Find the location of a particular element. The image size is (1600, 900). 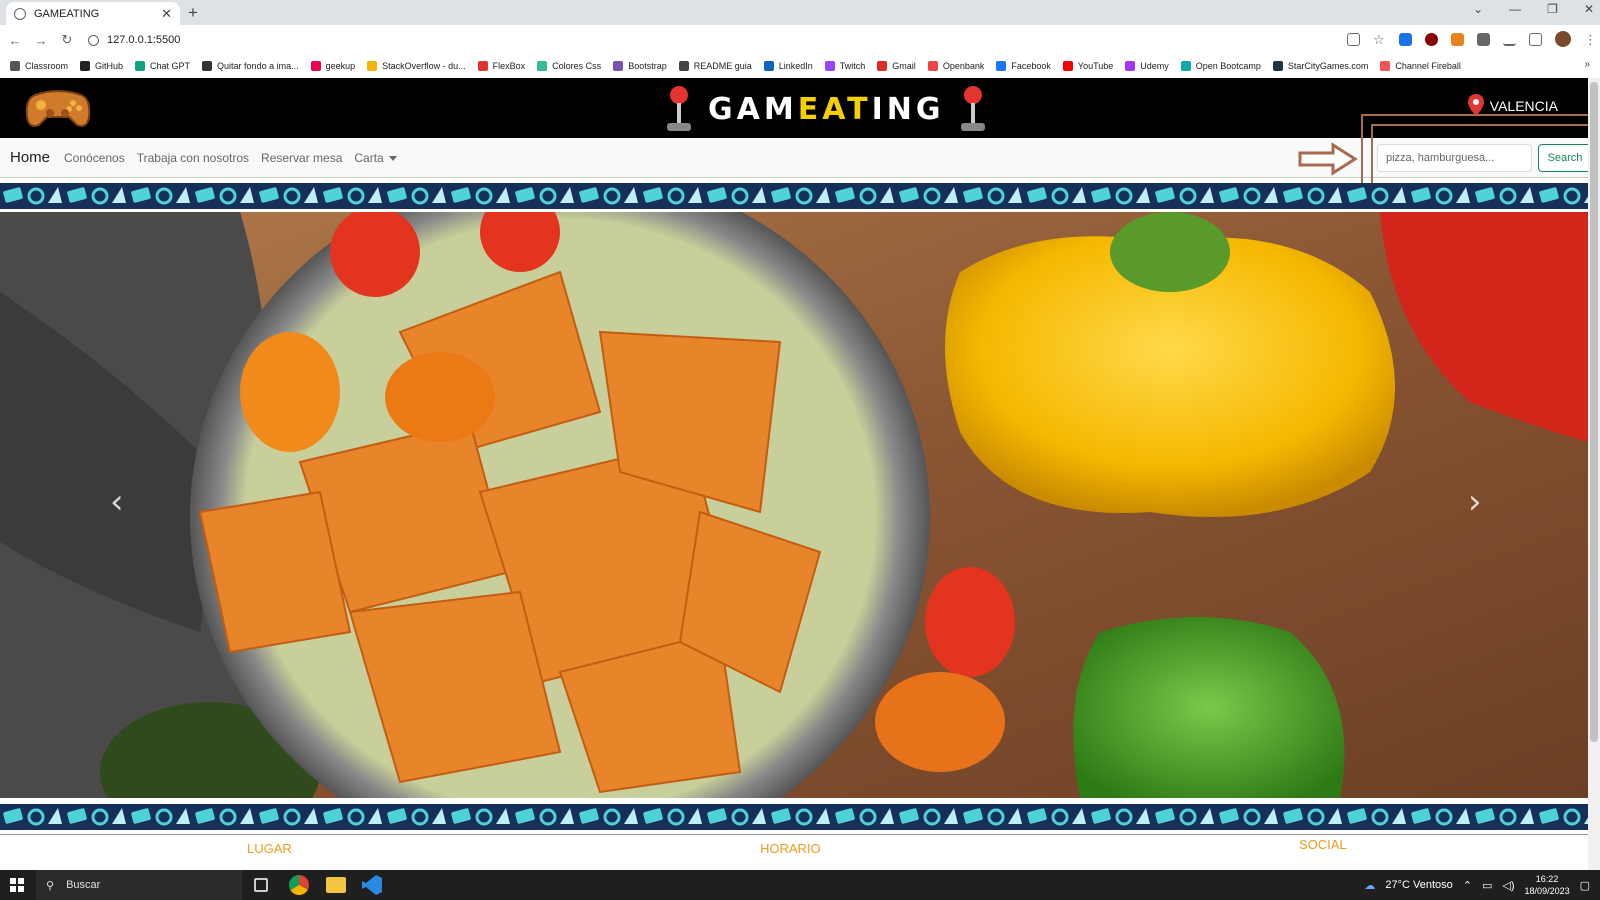

bookmark-item: Twitch is located at coordinates (844, 66).